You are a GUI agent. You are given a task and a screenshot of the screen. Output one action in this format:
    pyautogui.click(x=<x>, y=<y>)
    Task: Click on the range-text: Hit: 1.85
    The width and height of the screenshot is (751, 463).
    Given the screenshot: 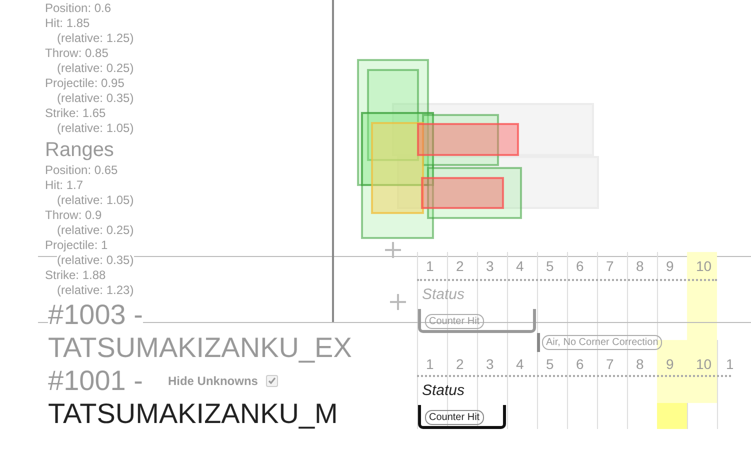 What is the action you would take?
    pyautogui.click(x=67, y=23)
    